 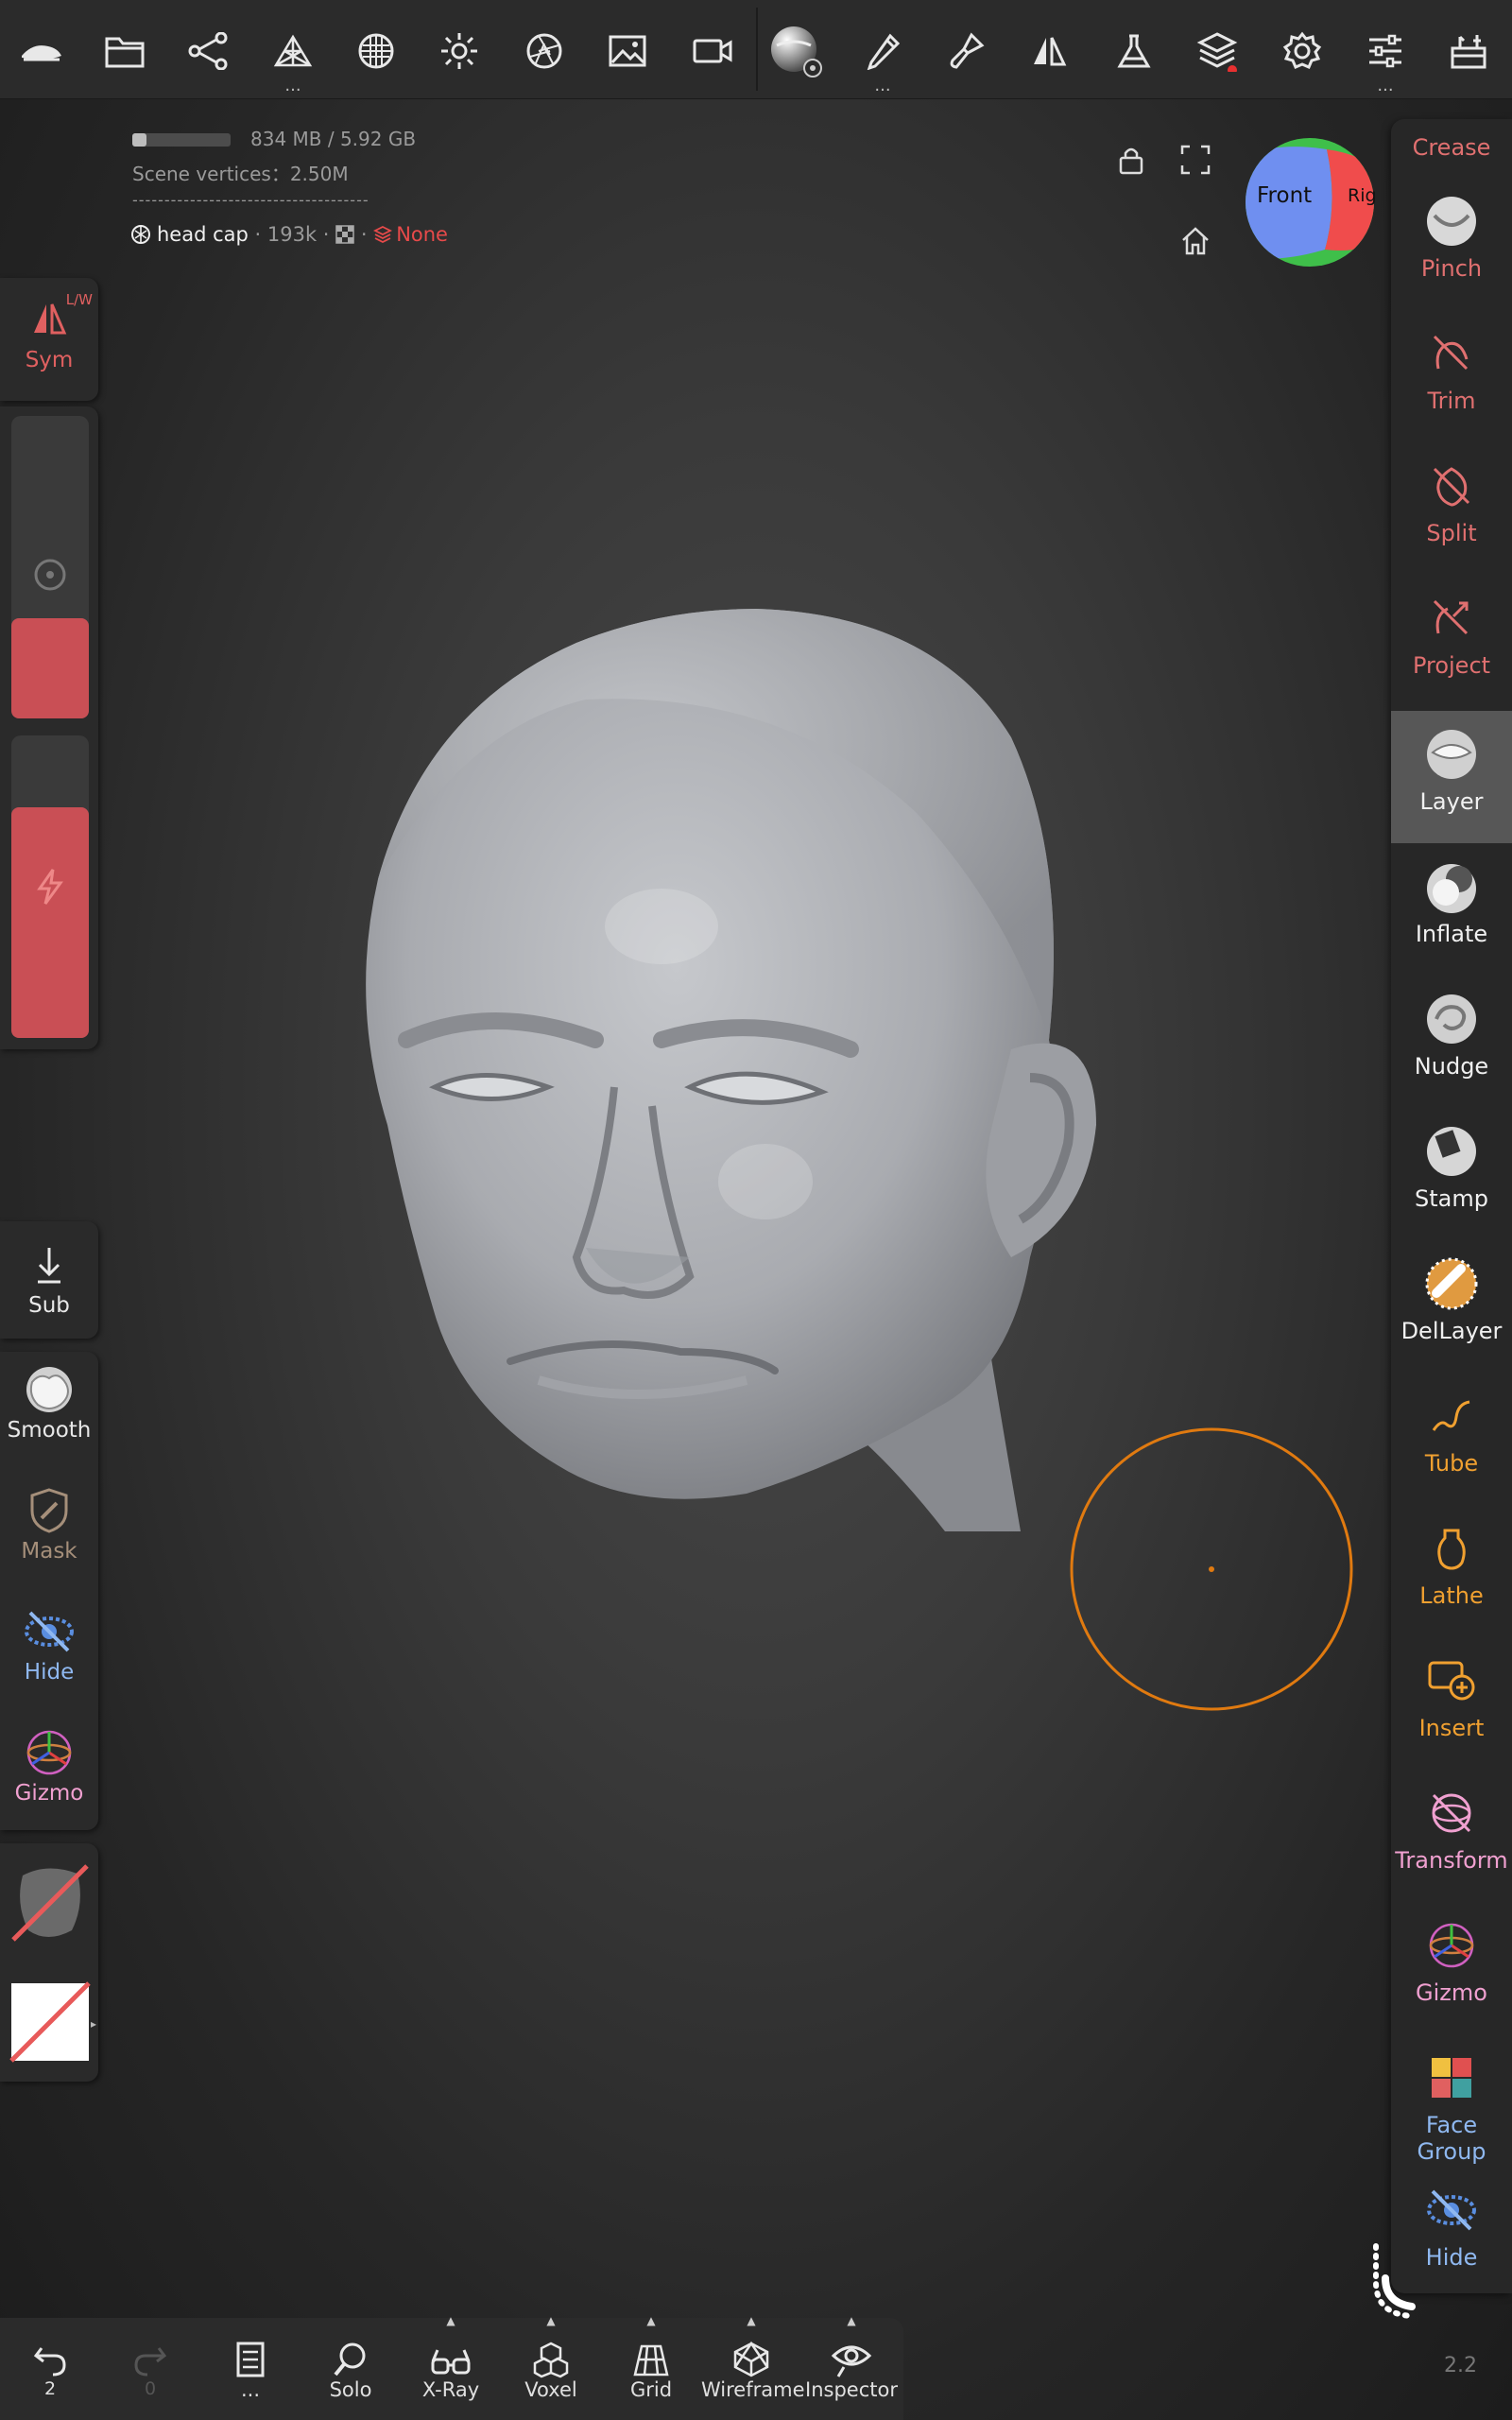 I want to click on intensity-lightning-icon, so click(x=50, y=887).